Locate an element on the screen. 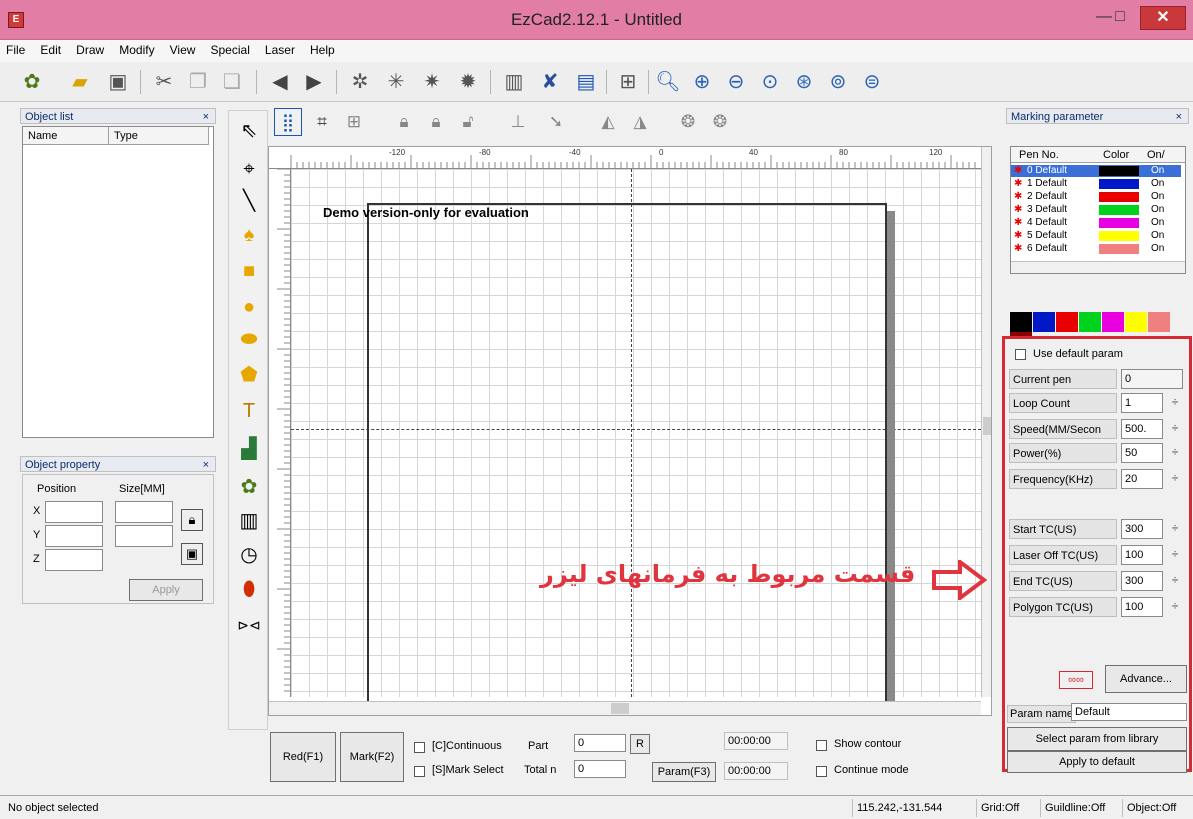 The width and height of the screenshot is (1193, 819). unlock-all-icon: 🔓︎ is located at coordinates (468, 122).